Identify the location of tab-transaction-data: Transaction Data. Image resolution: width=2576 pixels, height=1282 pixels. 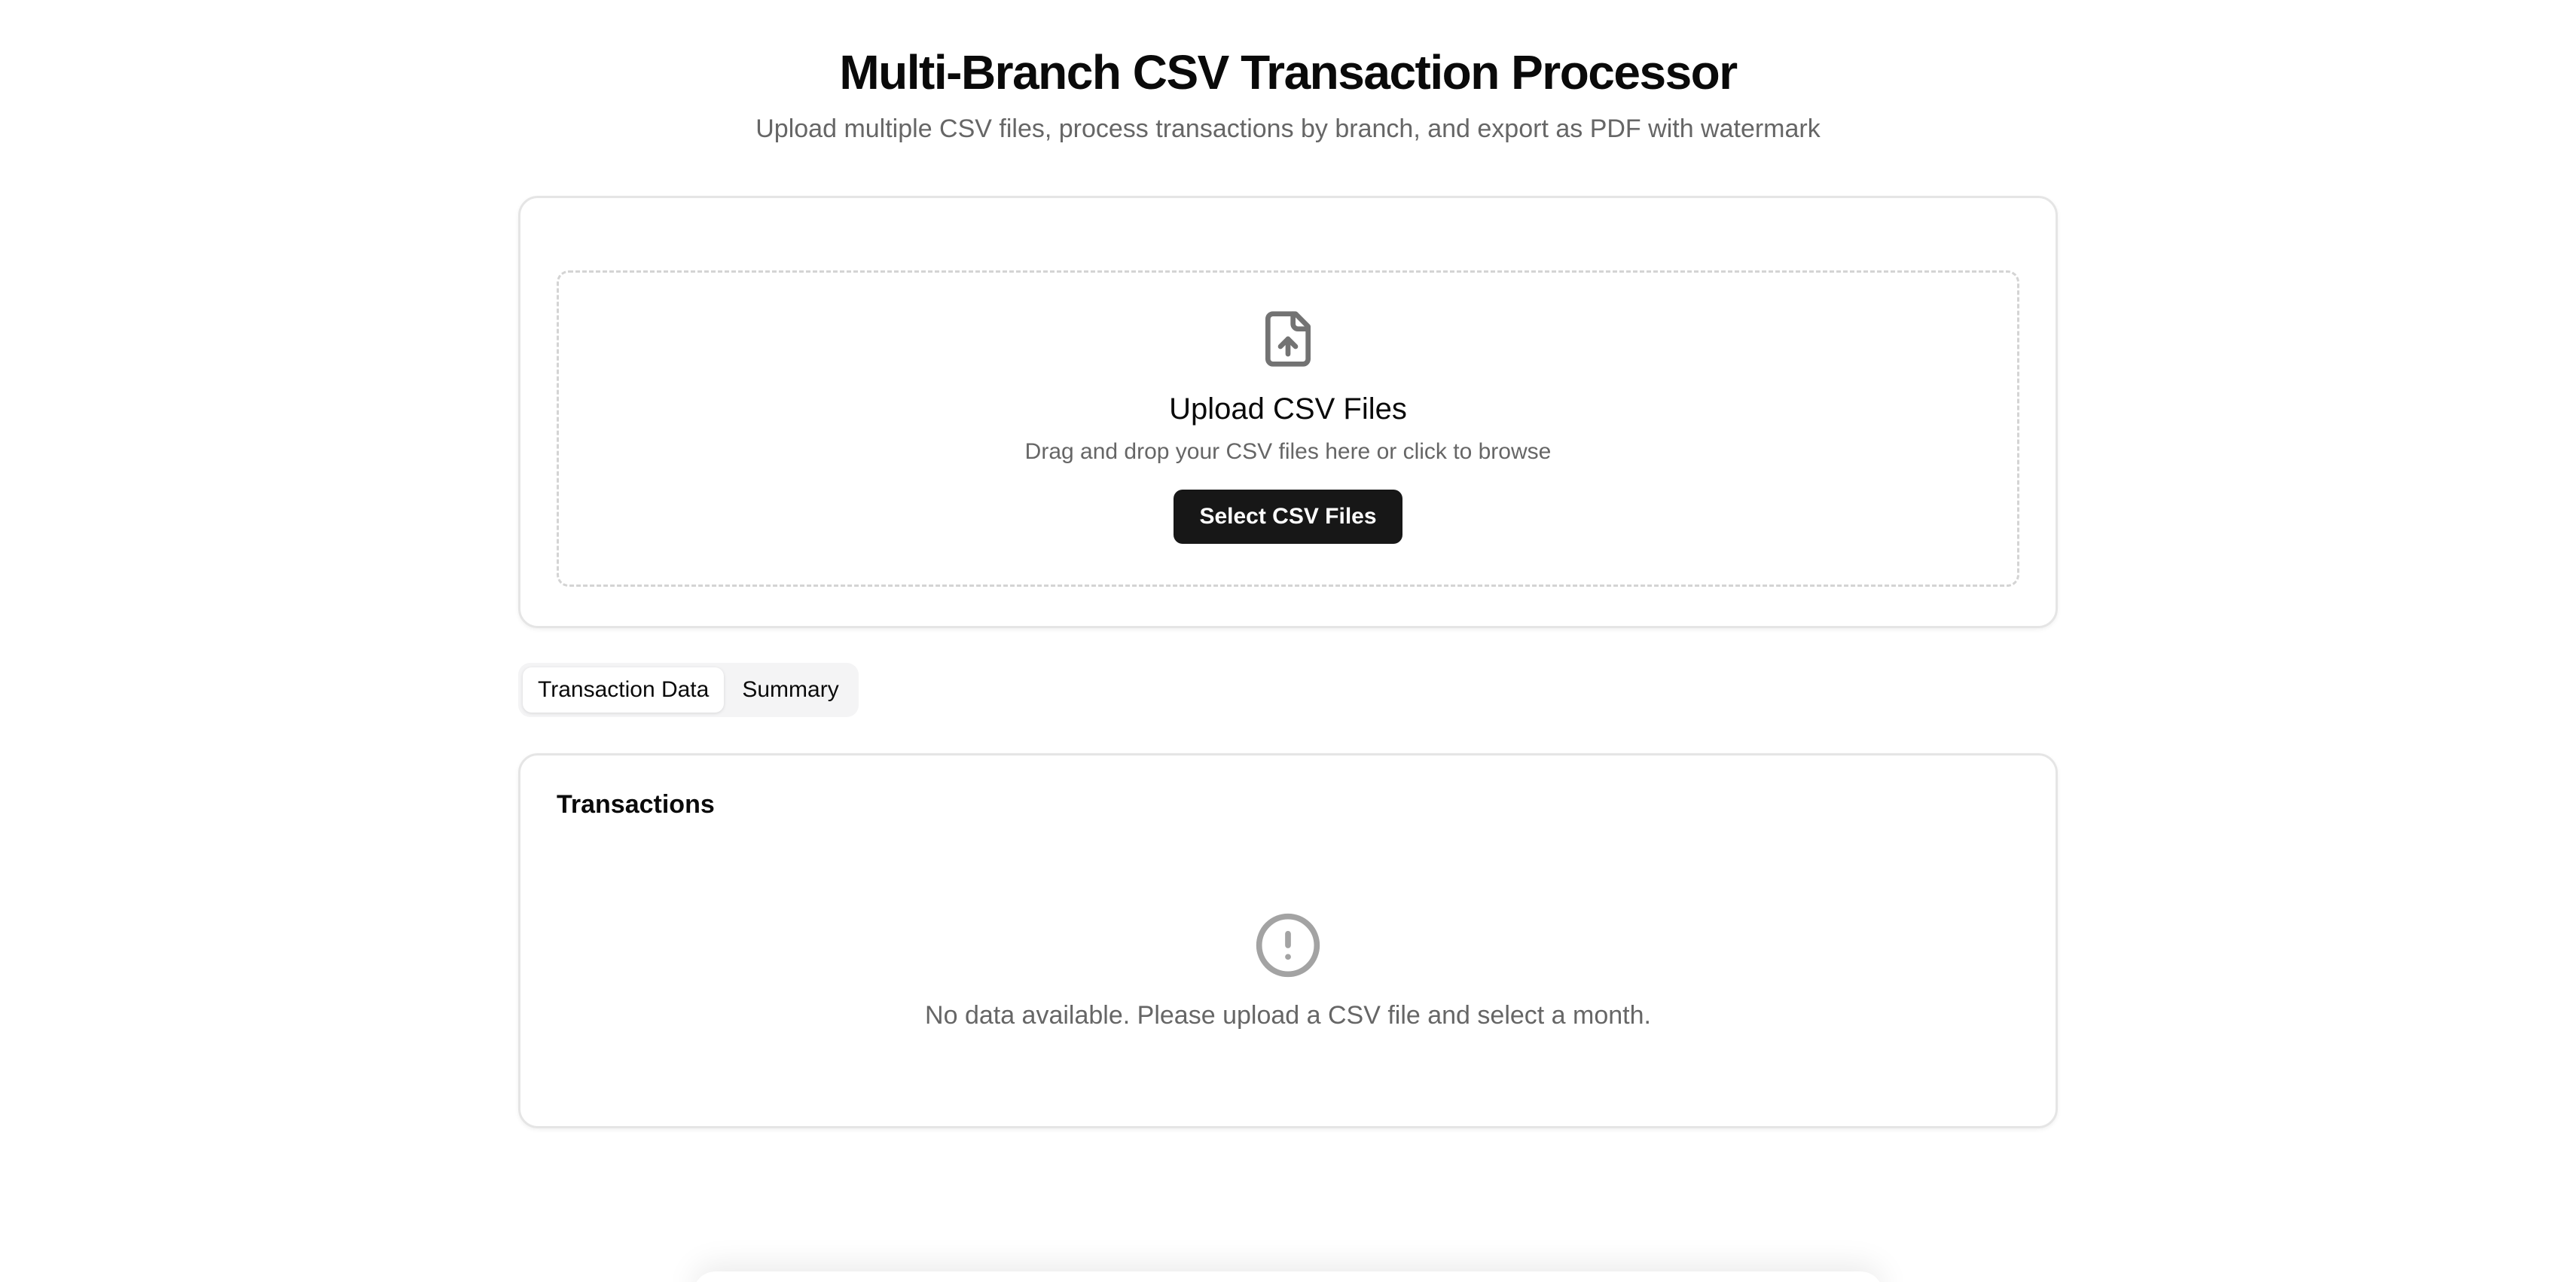
(624, 690).